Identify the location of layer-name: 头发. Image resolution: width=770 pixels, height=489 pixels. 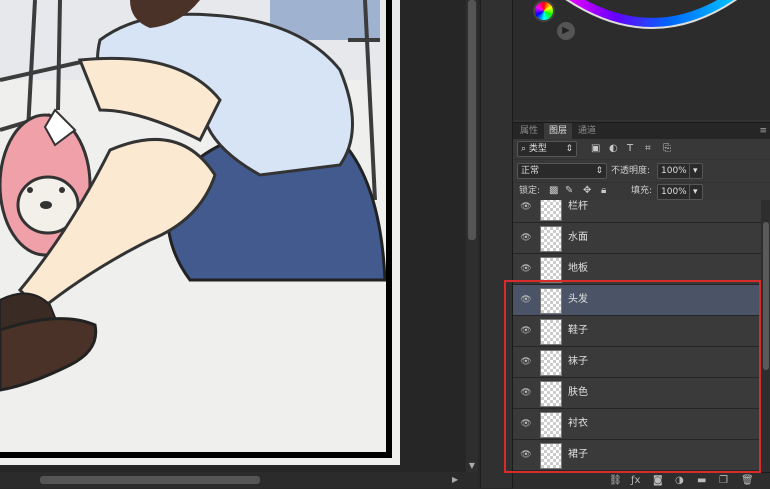
(578, 300).